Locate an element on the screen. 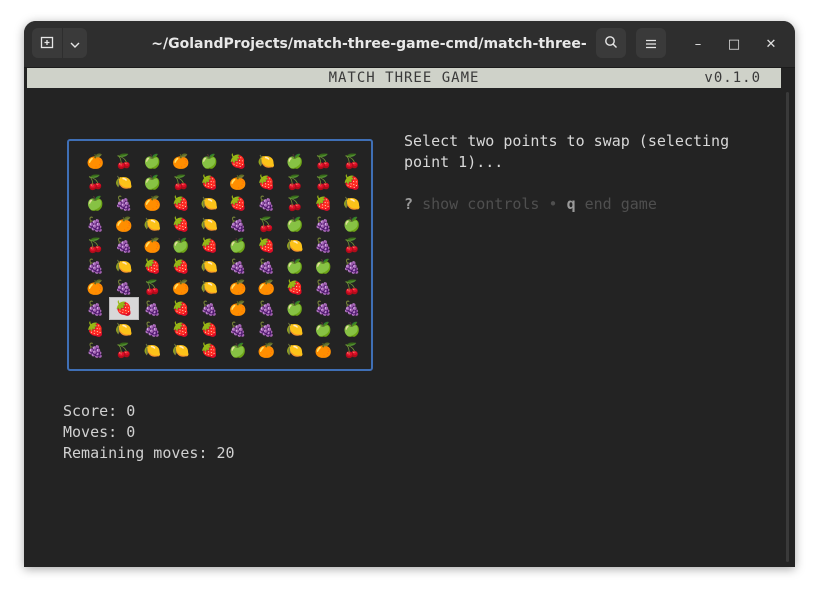 This screenshot has height=595, width=819. menu-button is located at coordinates (651, 43).